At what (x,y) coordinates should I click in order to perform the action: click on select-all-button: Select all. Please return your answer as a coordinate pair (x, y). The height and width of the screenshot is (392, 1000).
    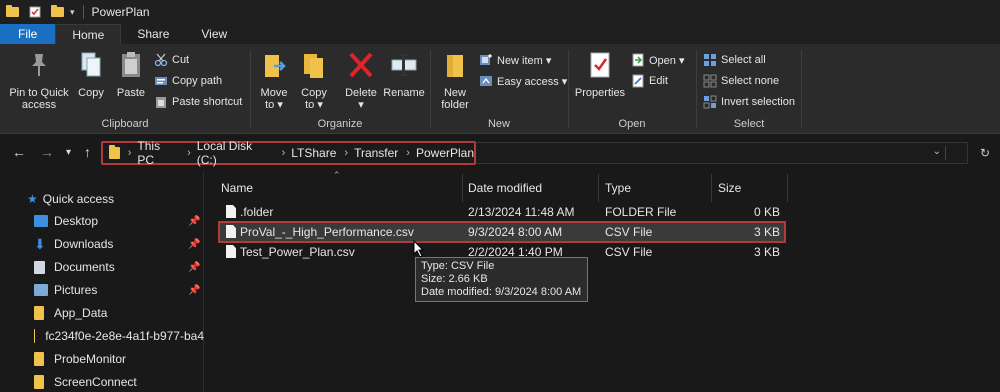
    Looking at the image, I should click on (734, 60).